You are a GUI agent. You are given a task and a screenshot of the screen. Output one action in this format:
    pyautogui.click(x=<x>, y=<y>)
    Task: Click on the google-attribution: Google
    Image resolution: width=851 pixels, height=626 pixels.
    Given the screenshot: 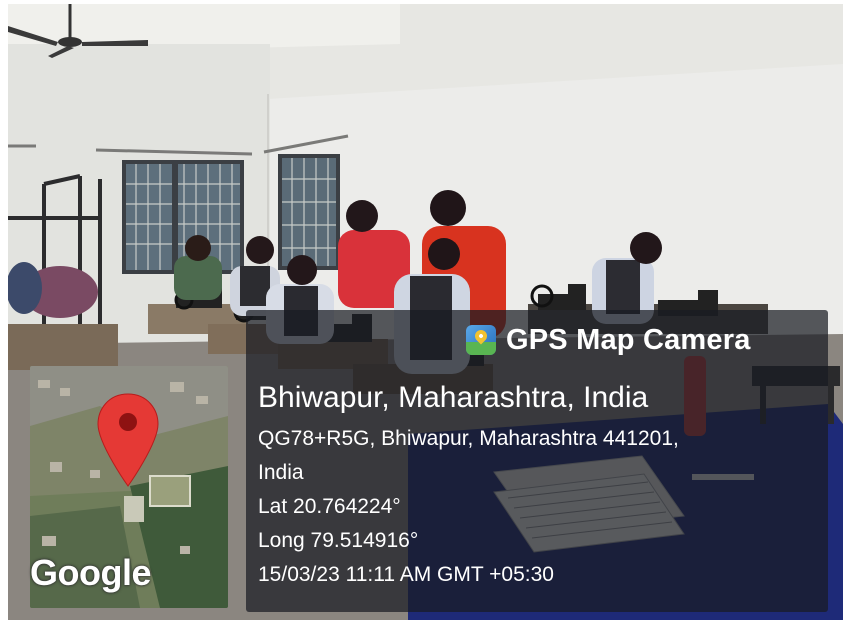 What is the action you would take?
    pyautogui.click(x=91, y=572)
    